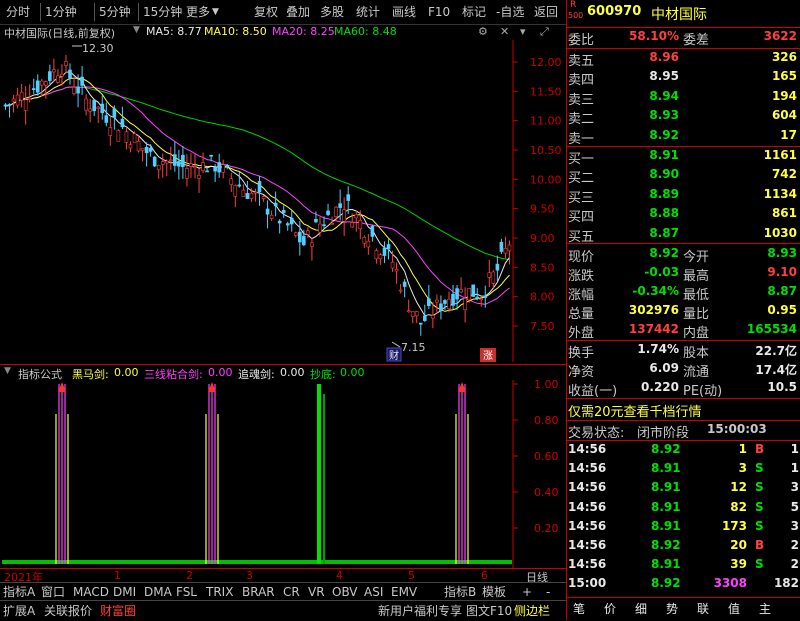 This screenshot has height=621, width=800. What do you see at coordinates (683, 176) in the screenshot?
I see `bid-level: 买二 8.90 742` at bounding box center [683, 176].